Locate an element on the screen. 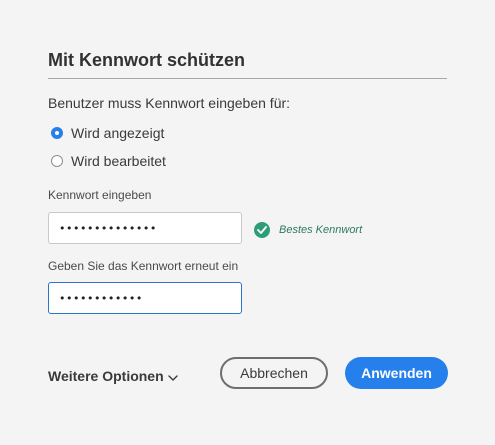 The image size is (495, 445). more-options-toggle: Weitere Optionen is located at coordinates (113, 376).